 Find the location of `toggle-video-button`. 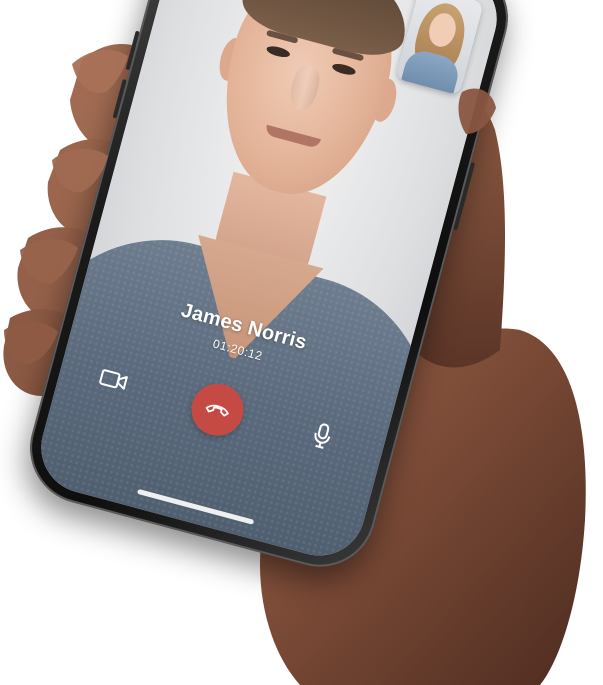

toggle-video-button is located at coordinates (114, 379).